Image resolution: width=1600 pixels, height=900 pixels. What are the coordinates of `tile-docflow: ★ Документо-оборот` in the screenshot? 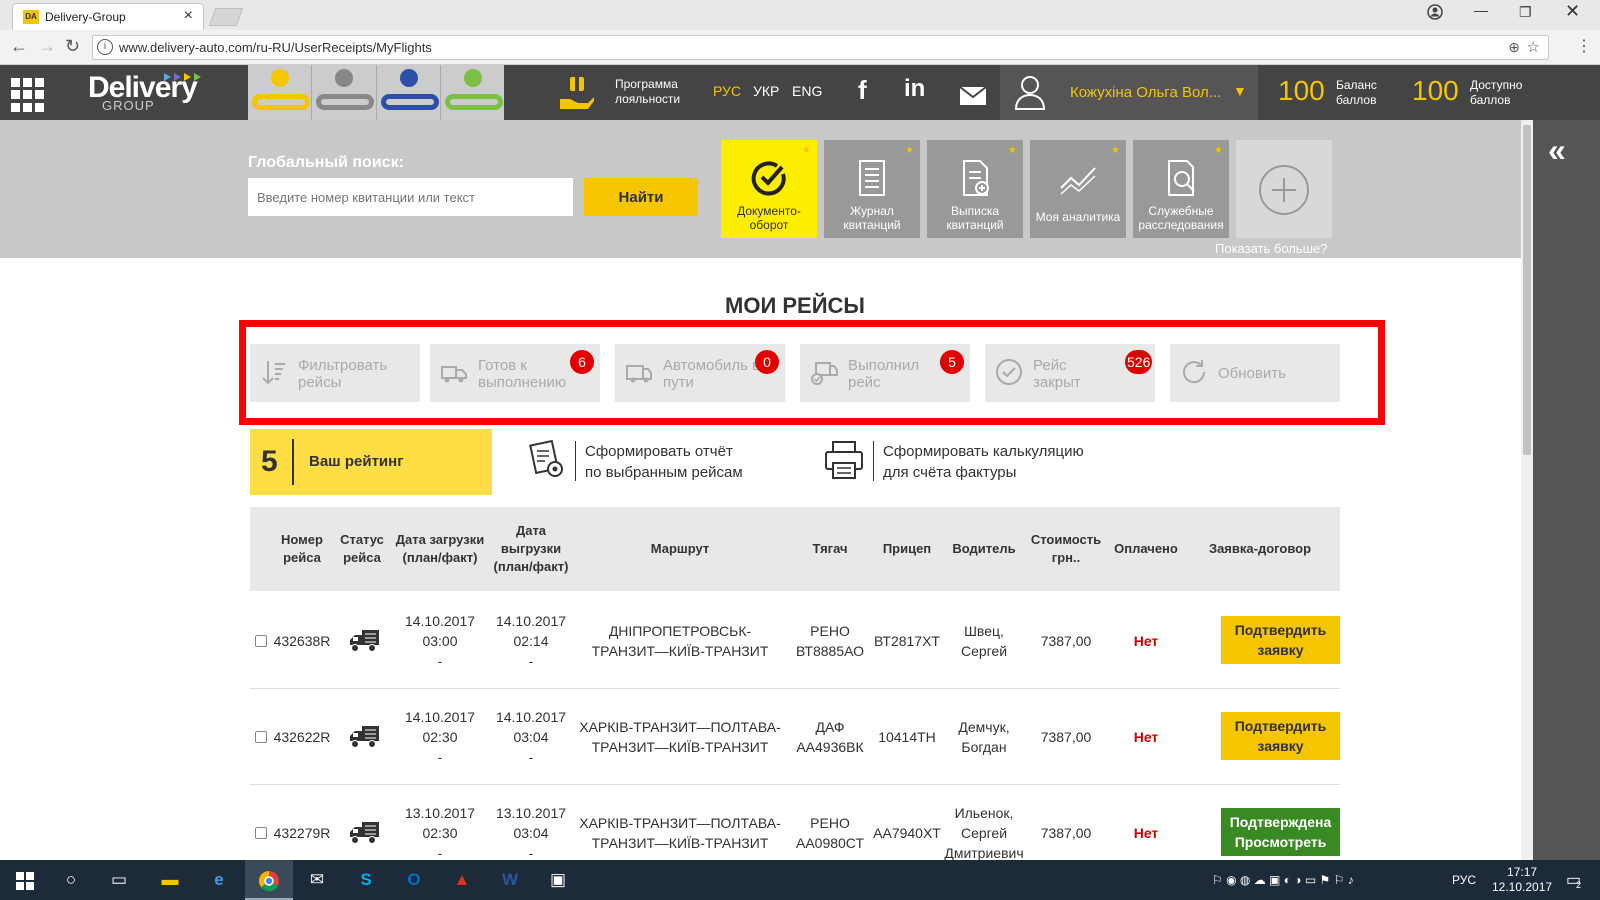 It's located at (769, 189).